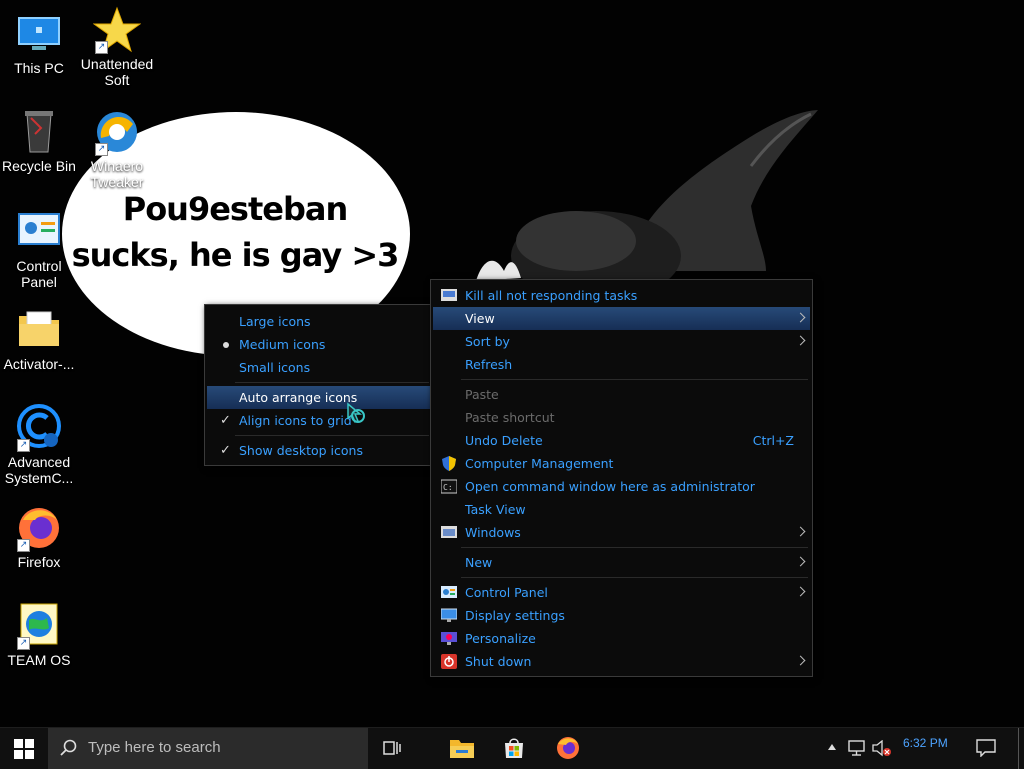  Describe the element at coordinates (319, 321) in the screenshot. I see `submenu-item-large-icons: Large icons` at that location.